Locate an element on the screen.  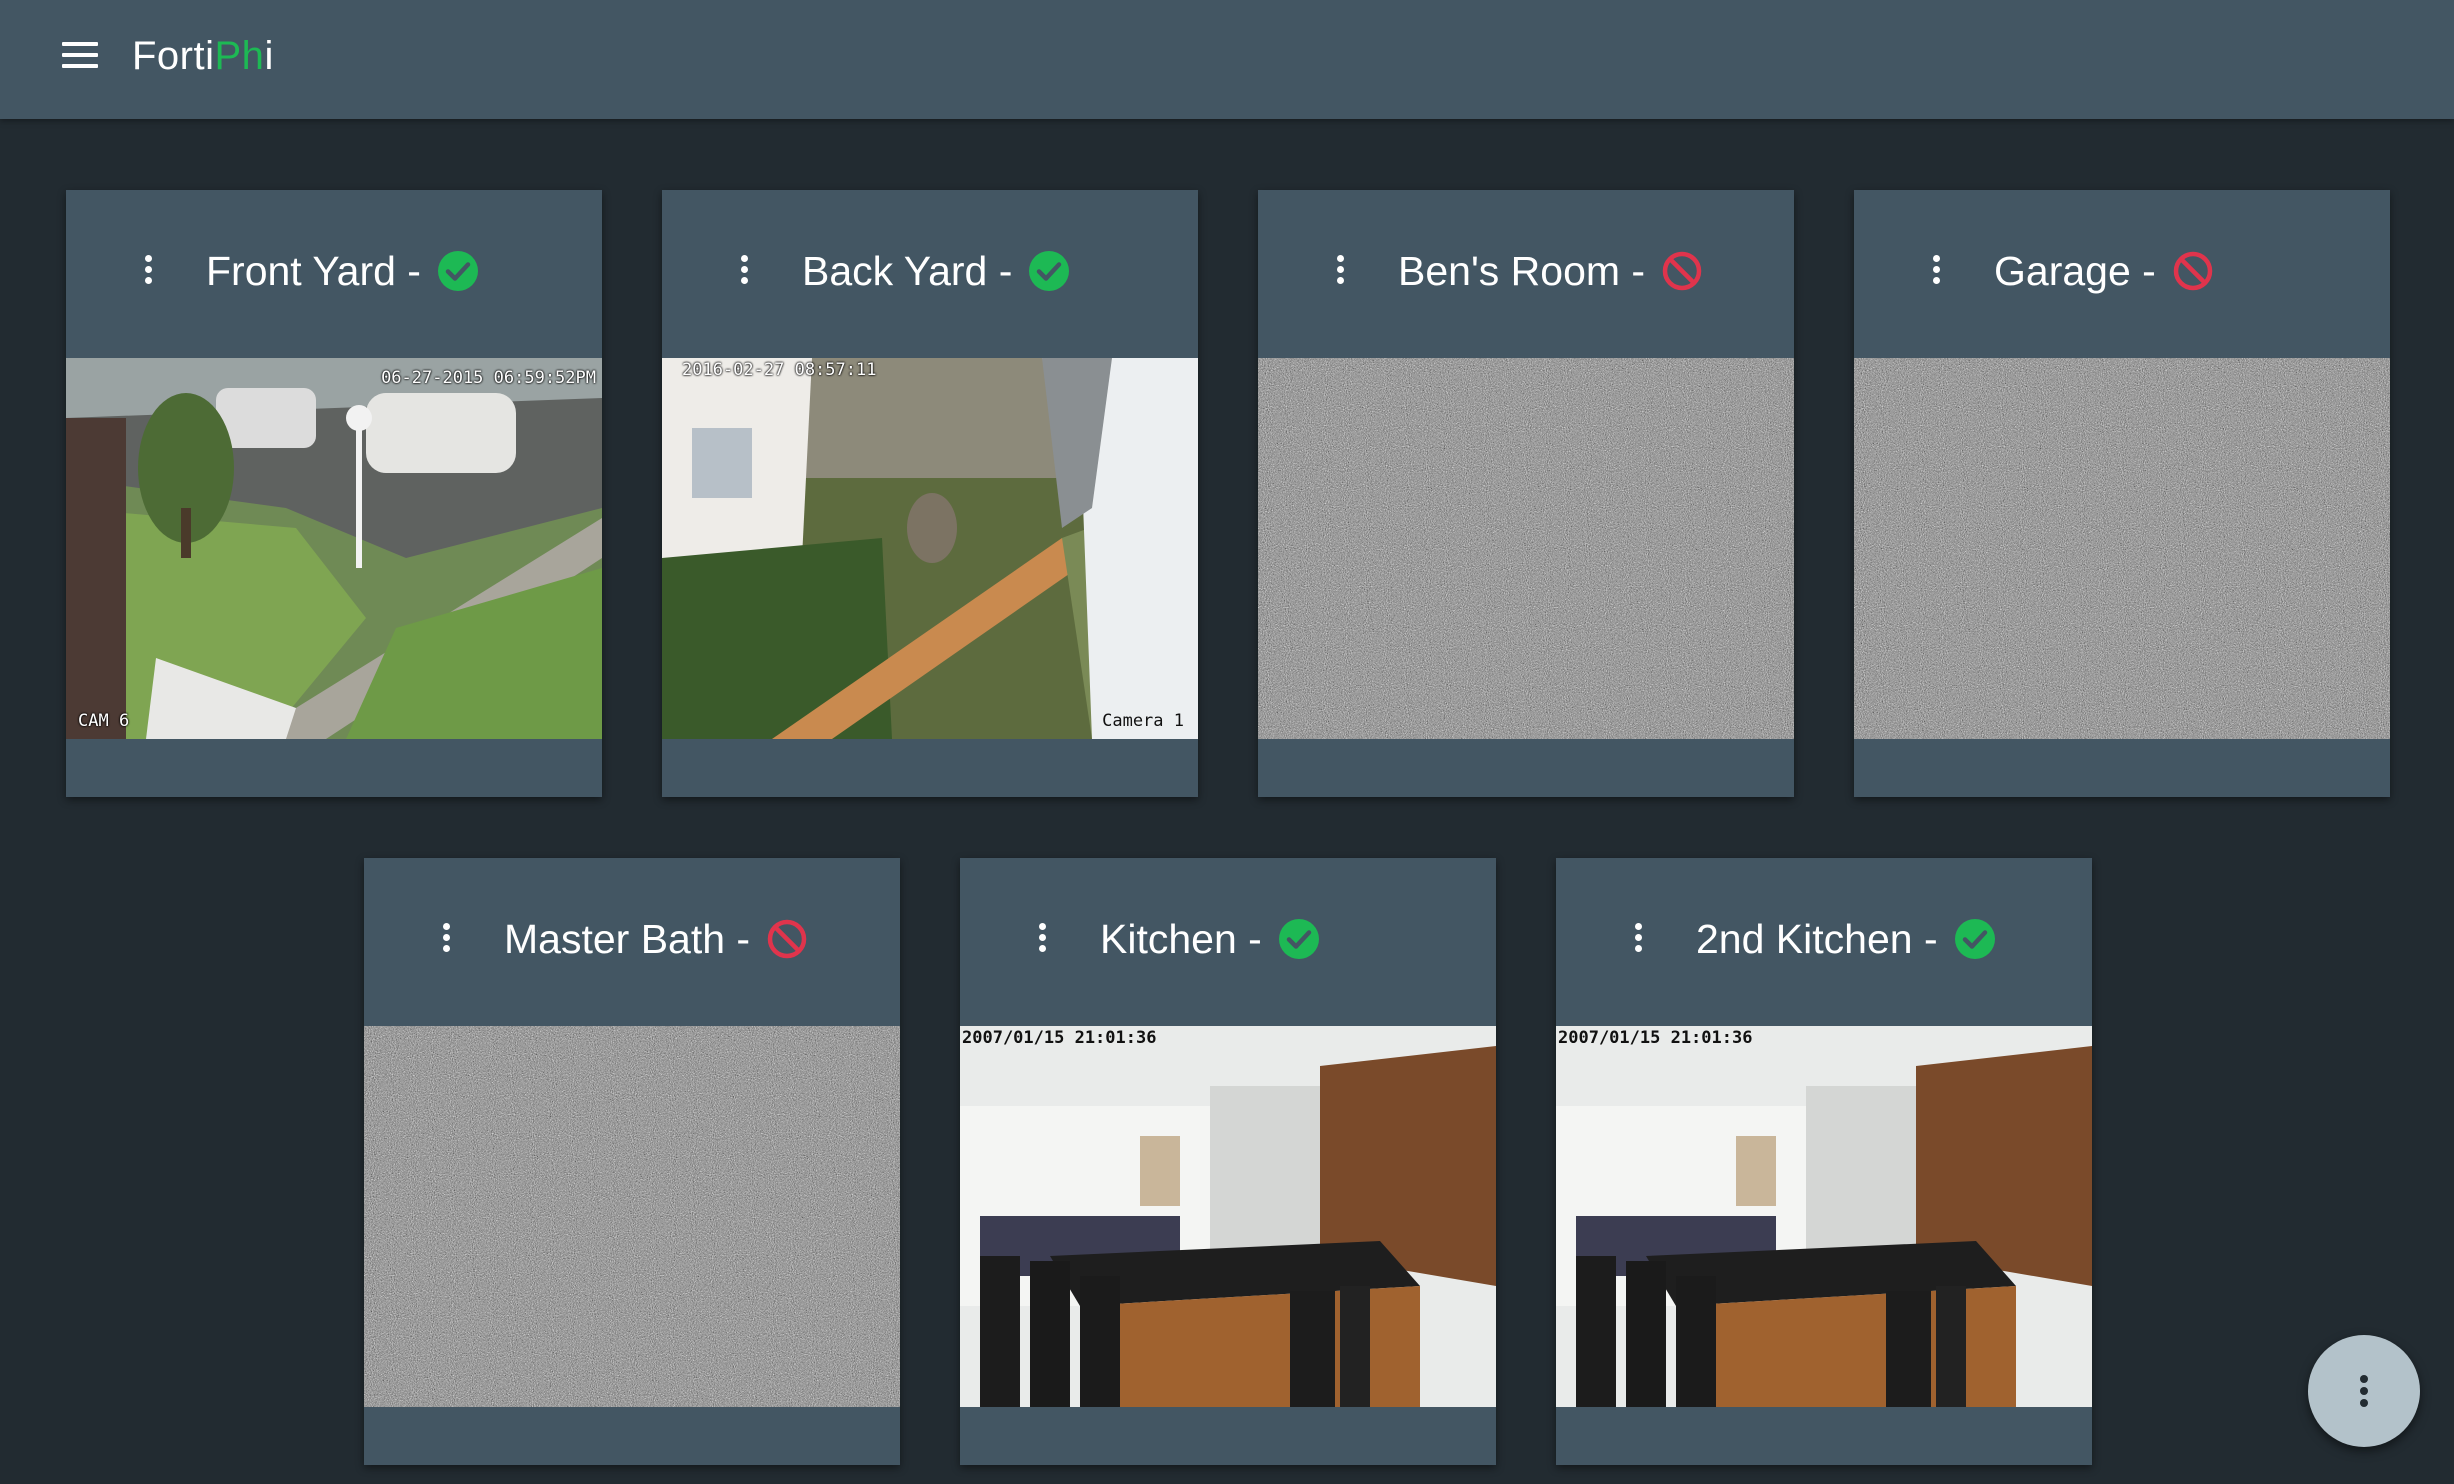
camera-title-text: Back Yard - is located at coordinates (907, 271).